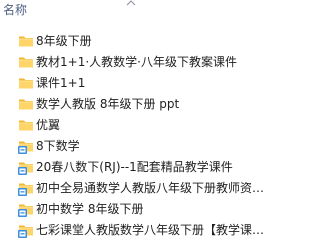 The height and width of the screenshot is (250, 320). Describe the element at coordinates (15, 10) in the screenshot. I see `name-column-header: 名称` at that location.